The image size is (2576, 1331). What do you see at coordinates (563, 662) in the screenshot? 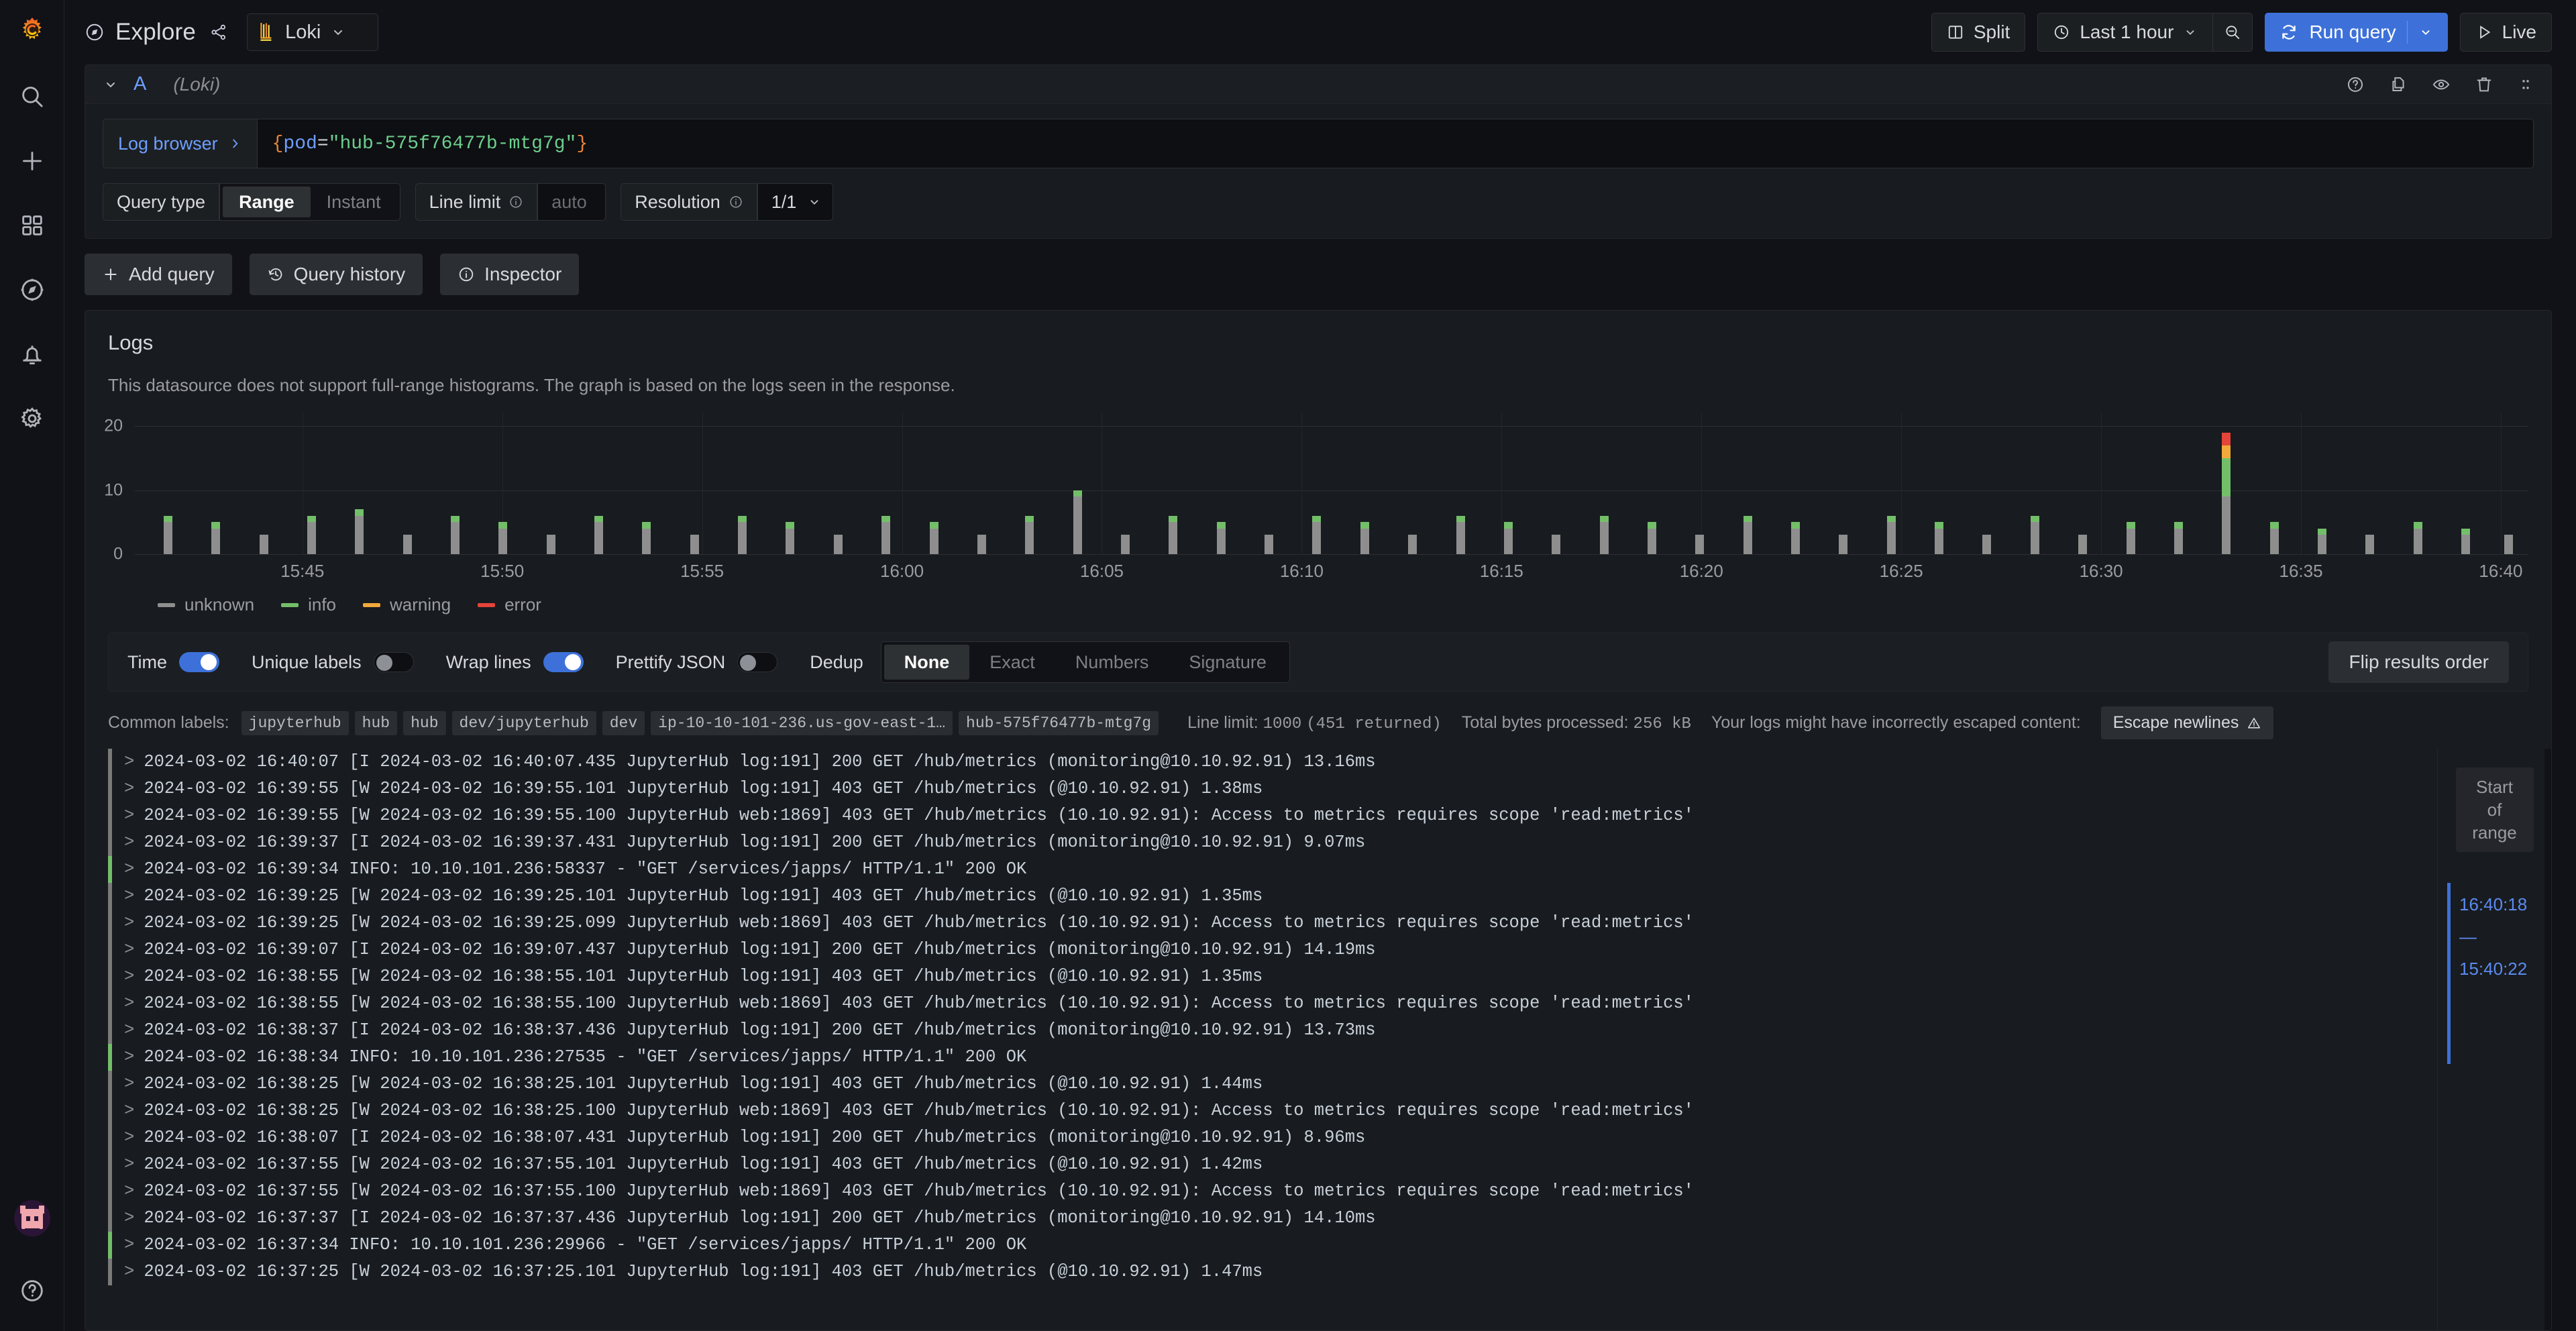
I see `wrap-lines-toggle` at bounding box center [563, 662].